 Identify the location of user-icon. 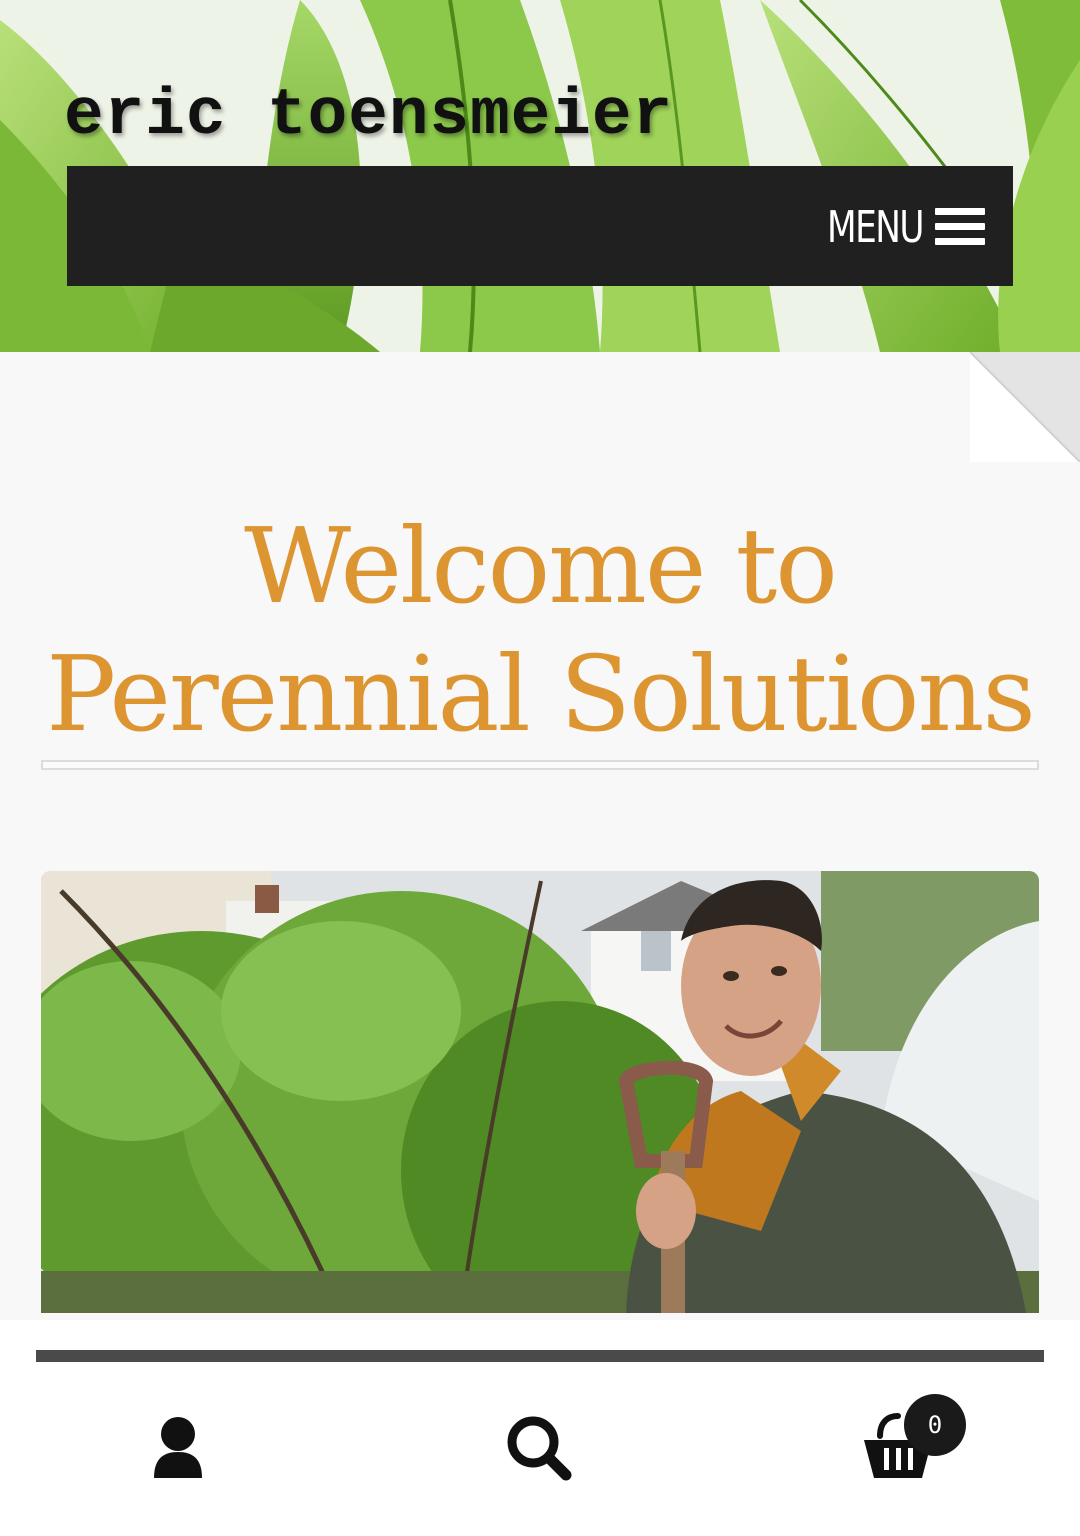
(178, 1447).